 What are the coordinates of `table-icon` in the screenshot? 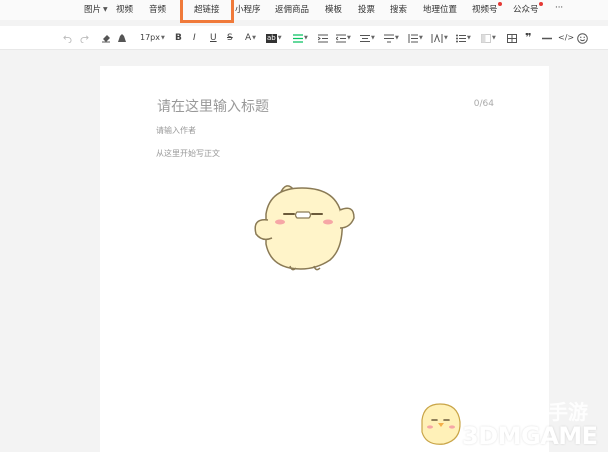 It's located at (512, 38).